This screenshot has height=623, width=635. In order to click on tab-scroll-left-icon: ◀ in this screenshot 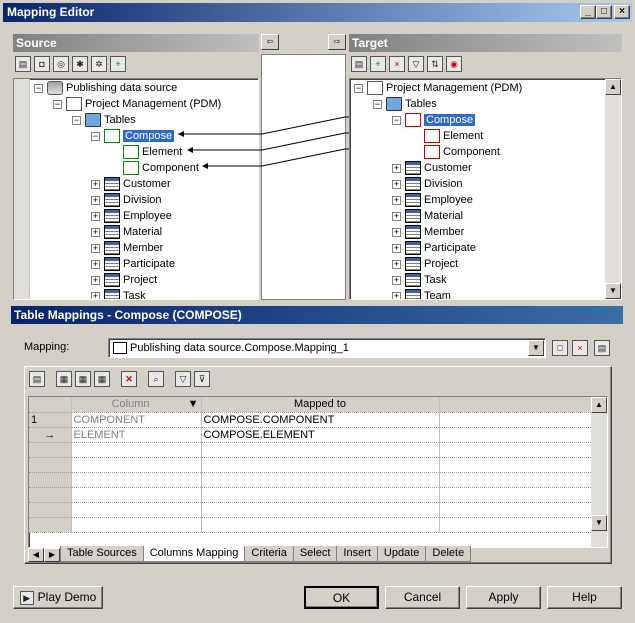, I will do `click(36, 555)`.